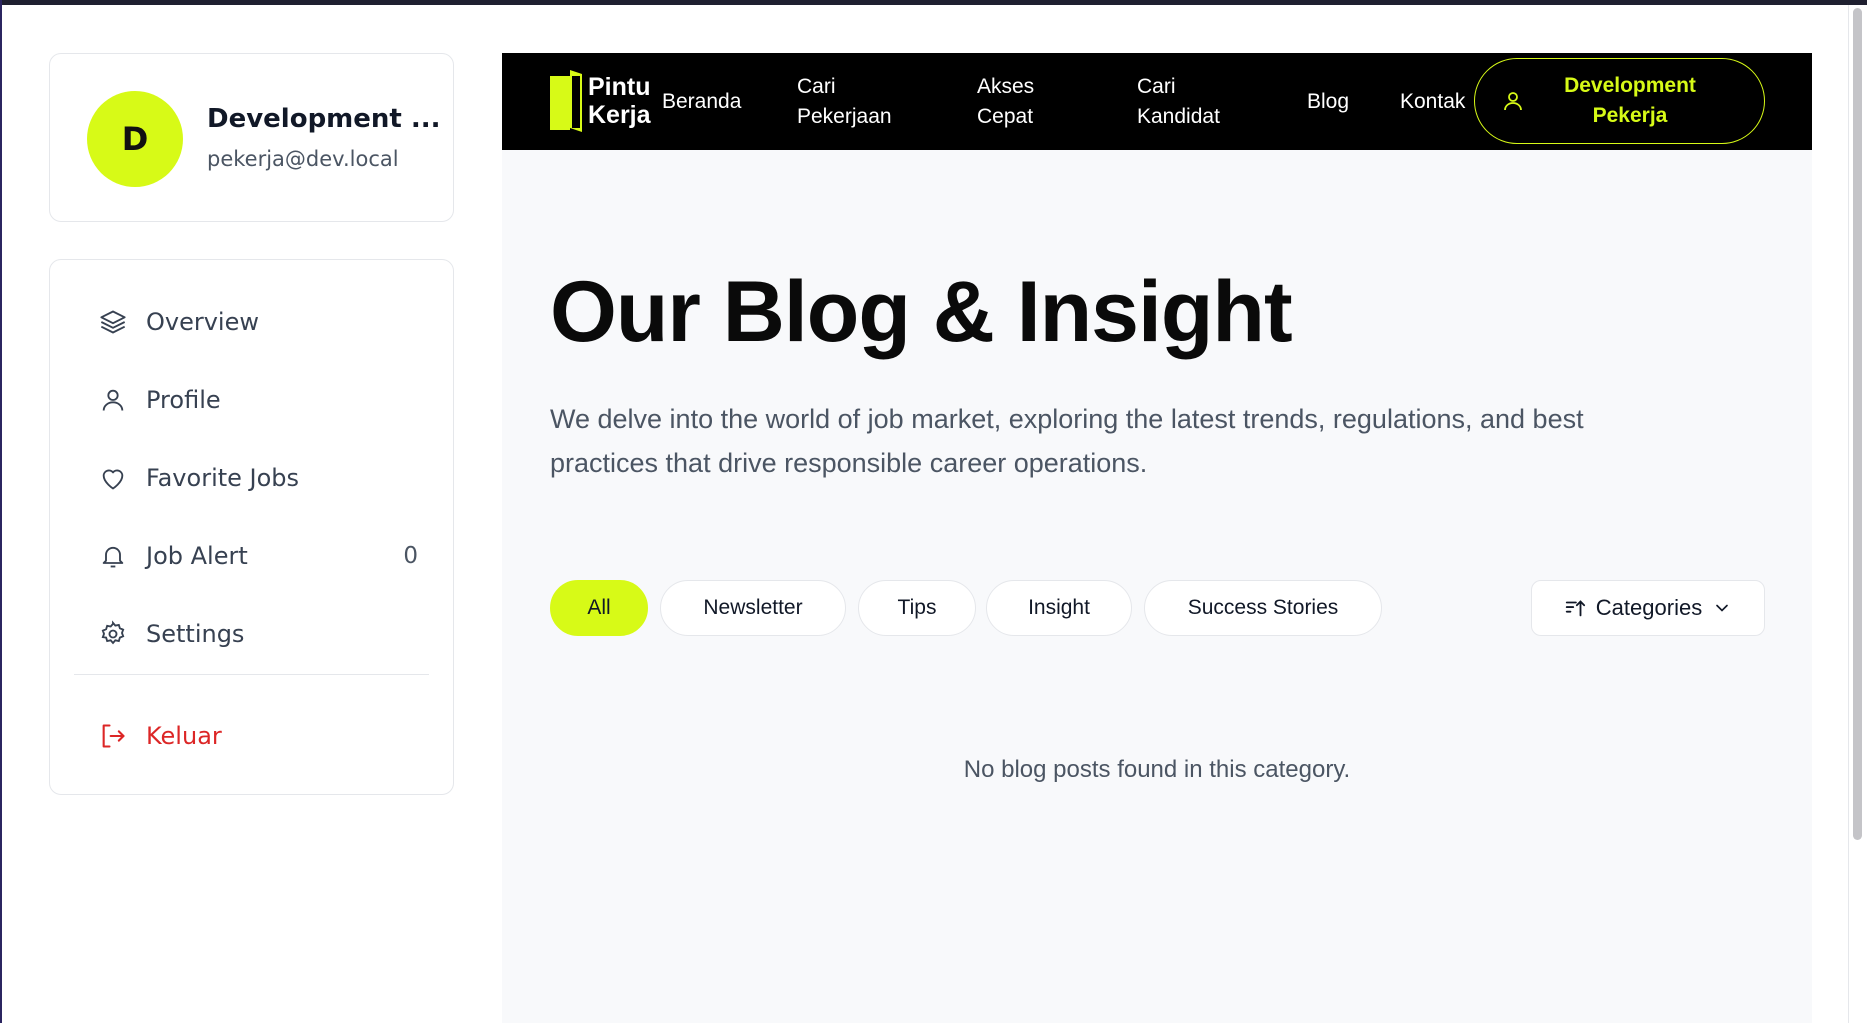  Describe the element at coordinates (1059, 608) in the screenshot. I see `filter-tab-insight: Insight` at that location.